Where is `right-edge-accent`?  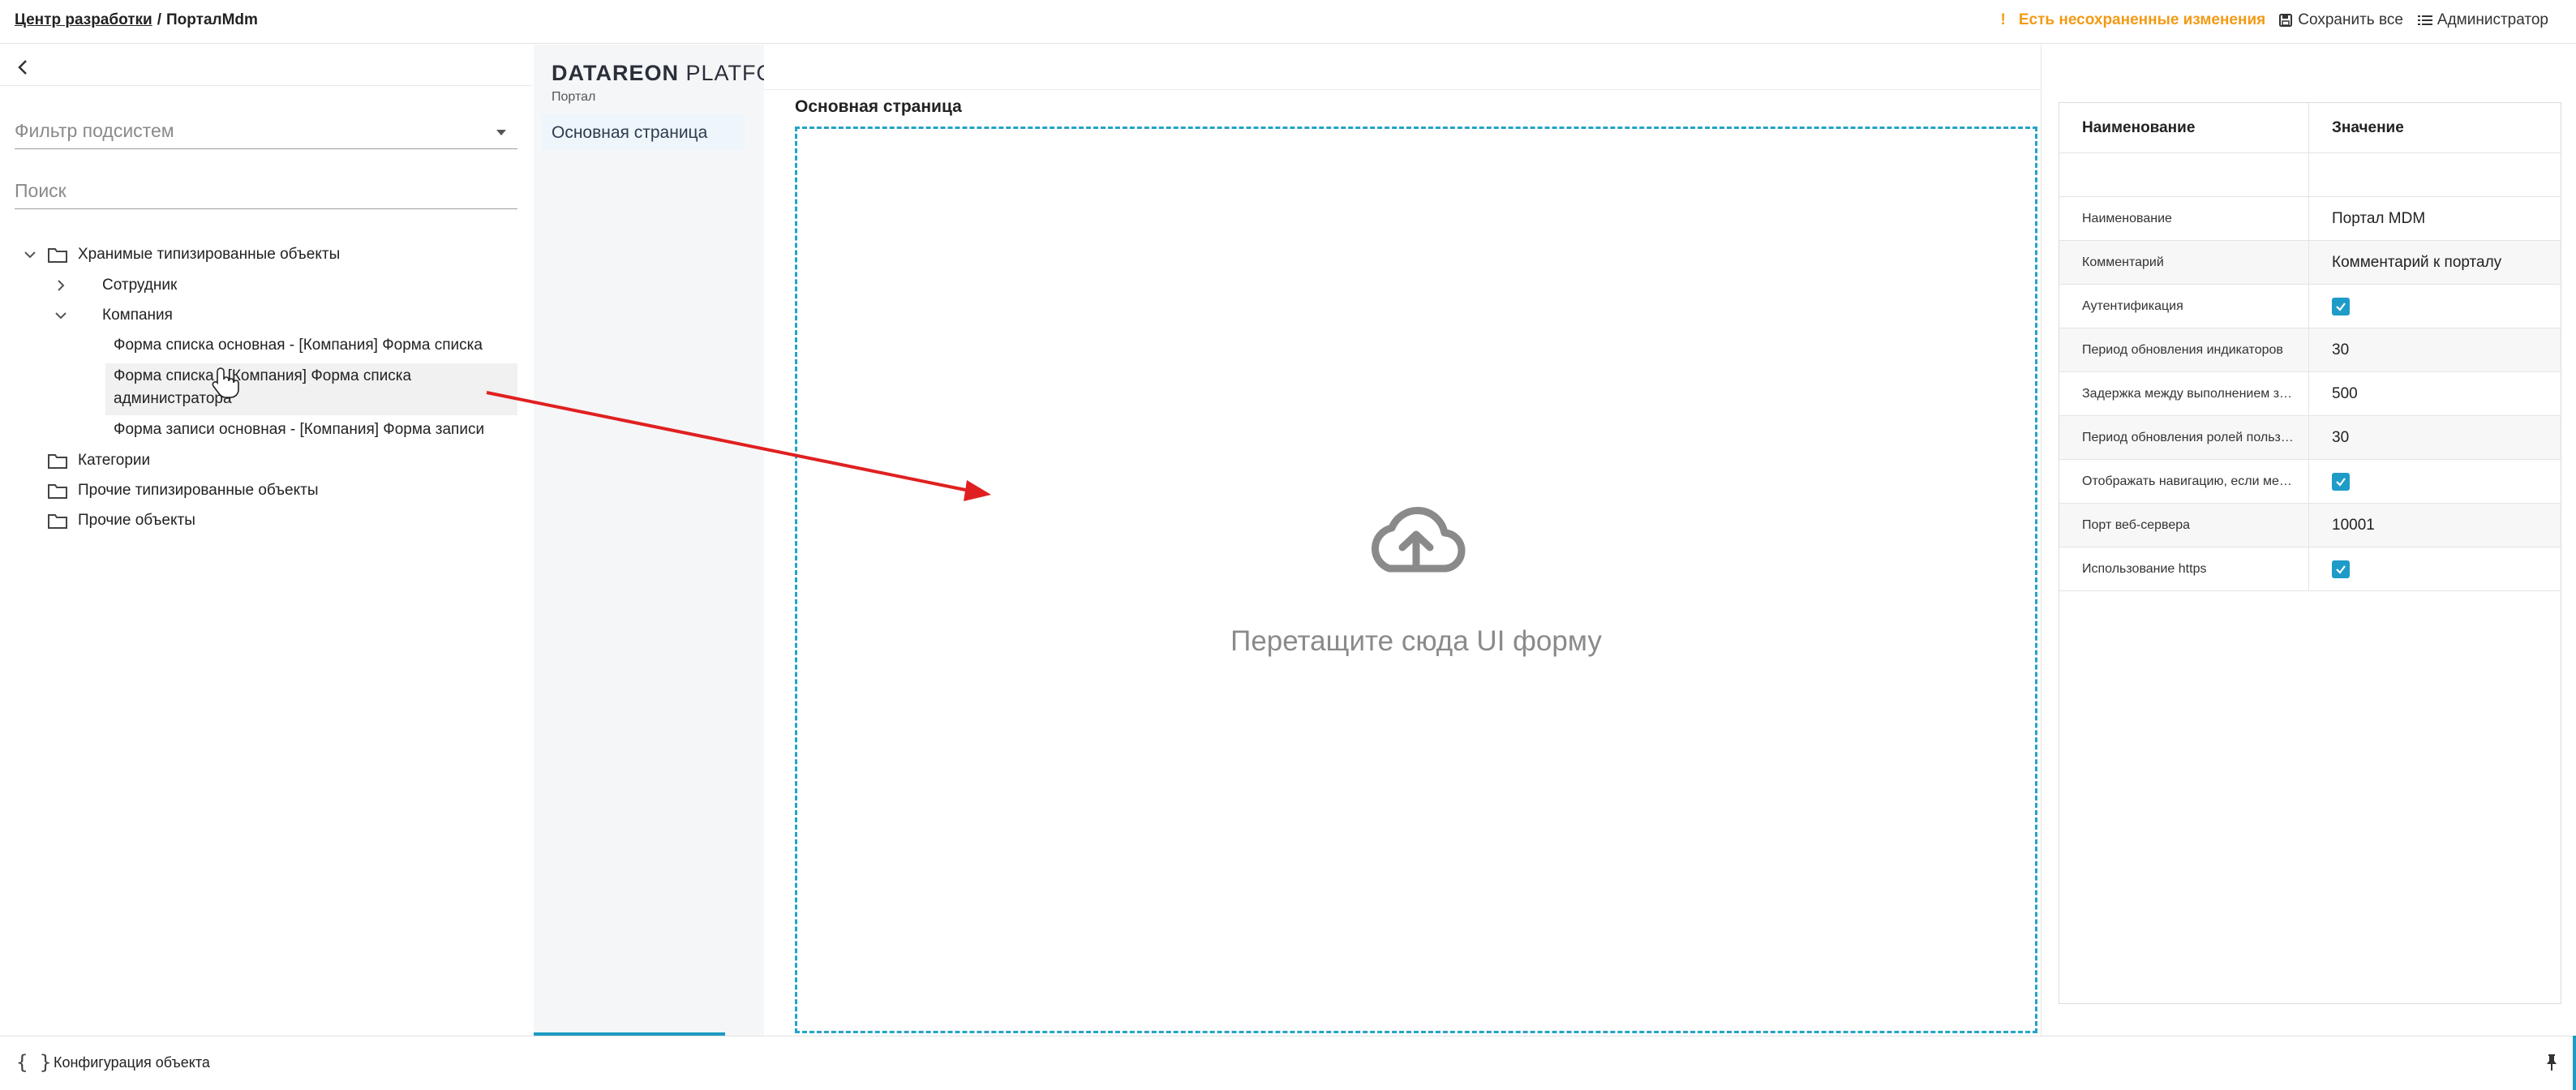 right-edge-accent is located at coordinates (2574, 1063).